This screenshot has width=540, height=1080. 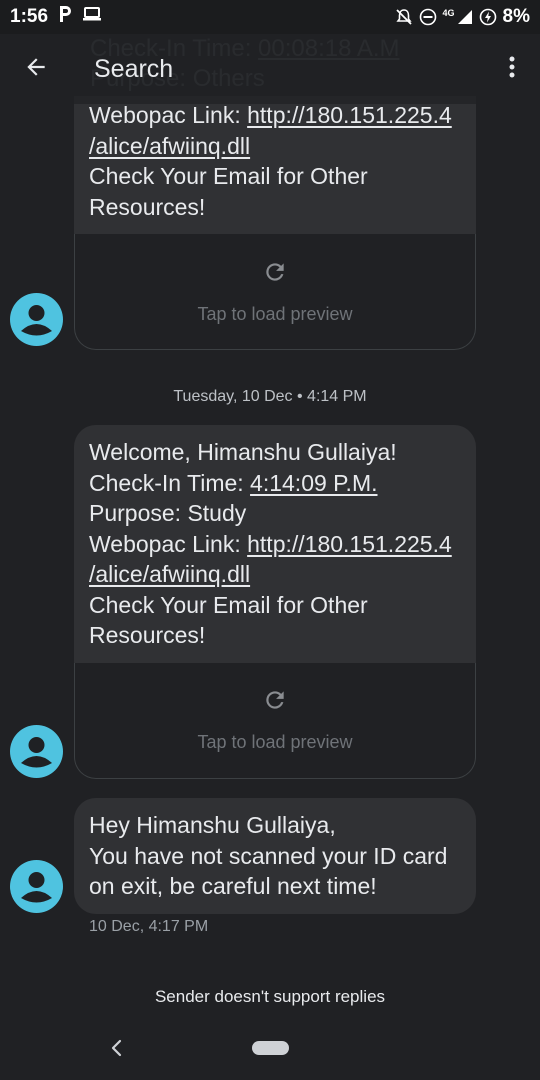 What do you see at coordinates (65, 17) in the screenshot?
I see `parking-icon` at bounding box center [65, 17].